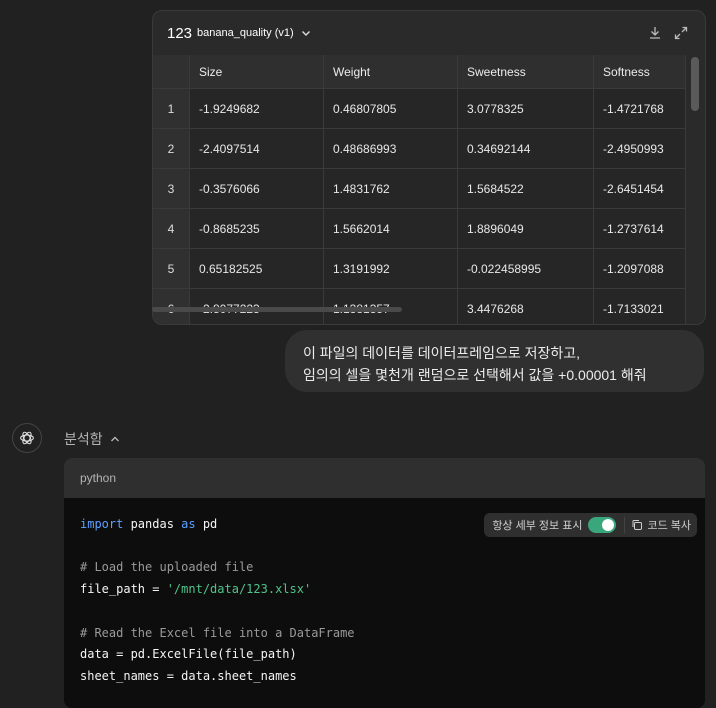 This screenshot has width=716, height=708. What do you see at coordinates (639, 108) in the screenshot?
I see `table-cell: -1.4721768` at bounding box center [639, 108].